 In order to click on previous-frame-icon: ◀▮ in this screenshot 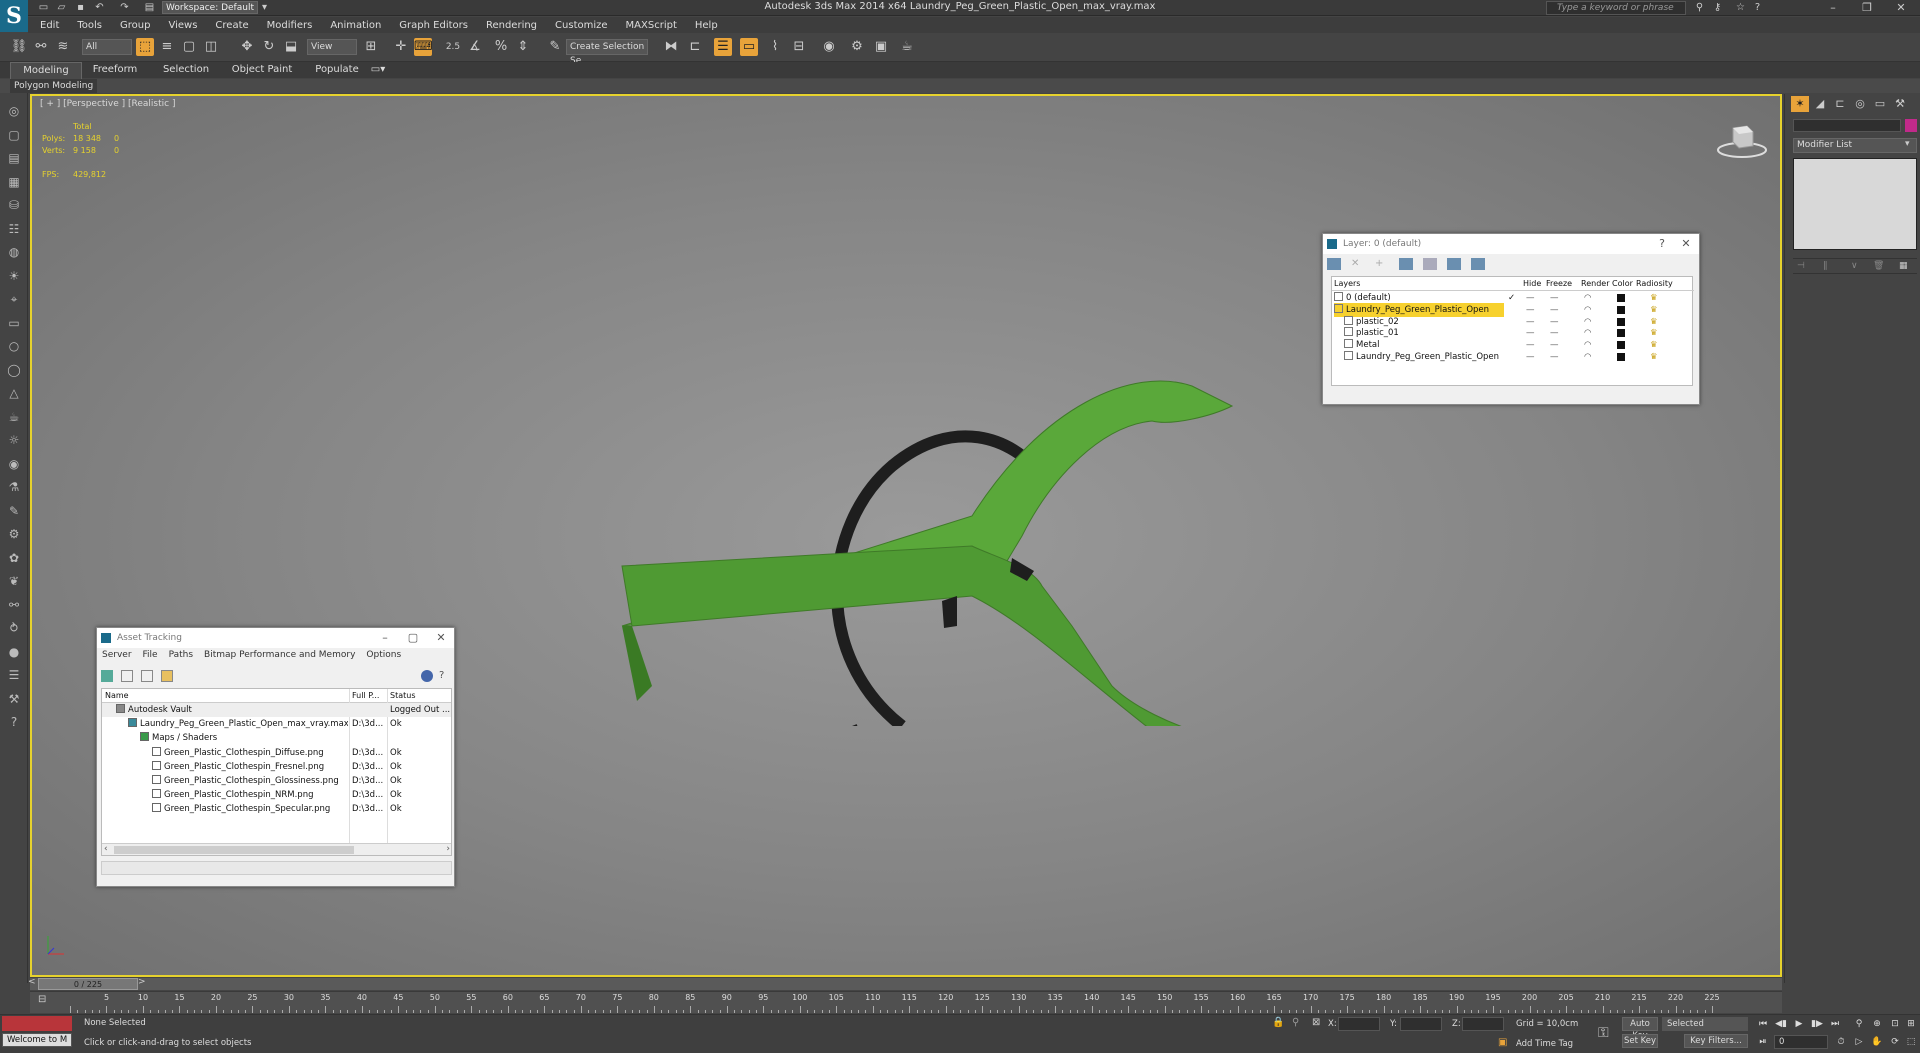, I will do `click(1781, 1024)`.